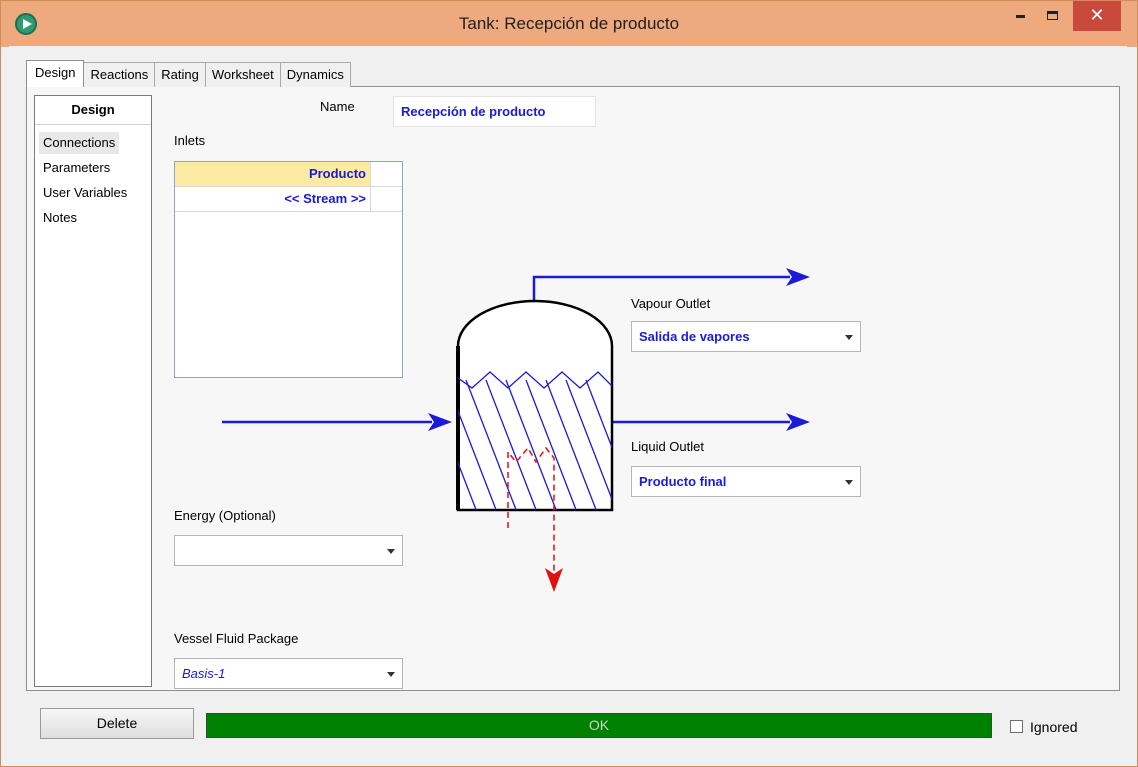 The width and height of the screenshot is (1138, 767). Describe the element at coordinates (683, 481) in the screenshot. I see `liquid-outlet-value: Producto final` at that location.